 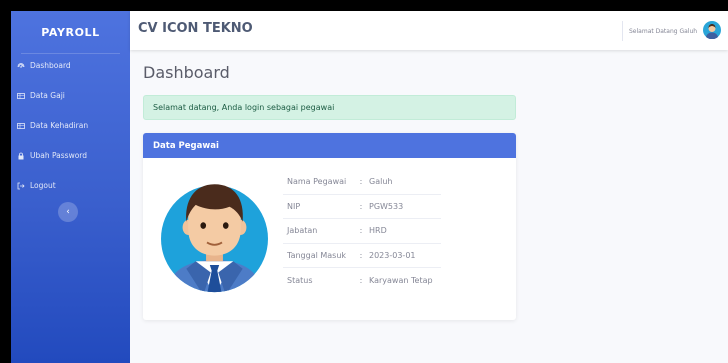 What do you see at coordinates (300, 280) in the screenshot?
I see `field-label: Status` at bounding box center [300, 280].